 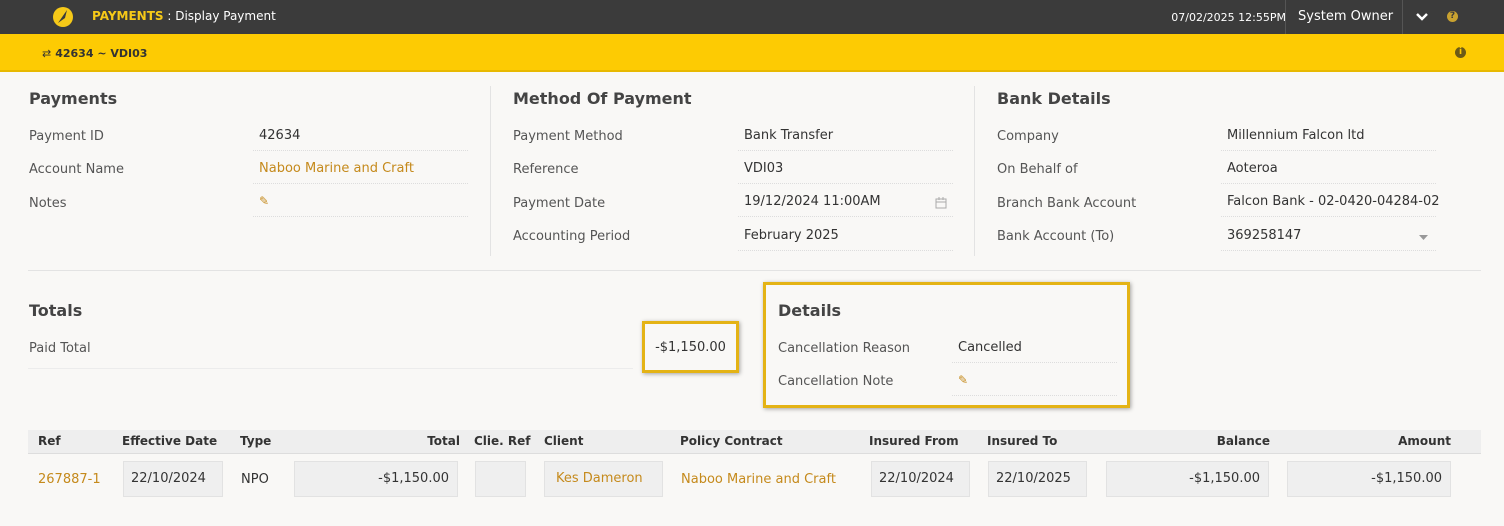 What do you see at coordinates (1037, 169) in the screenshot?
I see `on-behalf-label: On Behalf of` at bounding box center [1037, 169].